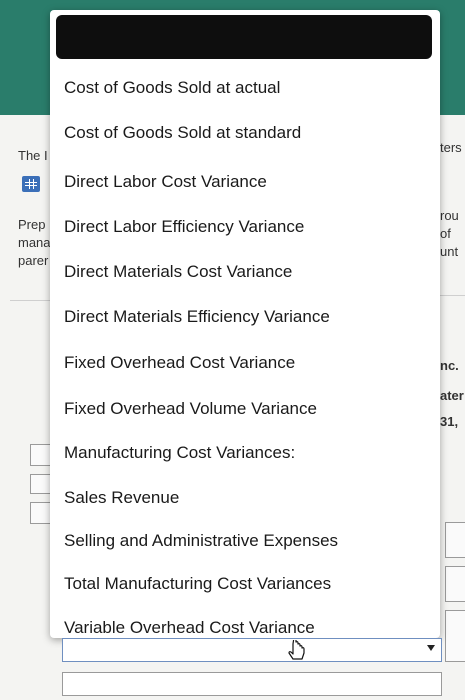 The height and width of the screenshot is (700, 465). What do you see at coordinates (182, 133) in the screenshot?
I see `dropdown-option: Cost of Goods Sold at standard` at bounding box center [182, 133].